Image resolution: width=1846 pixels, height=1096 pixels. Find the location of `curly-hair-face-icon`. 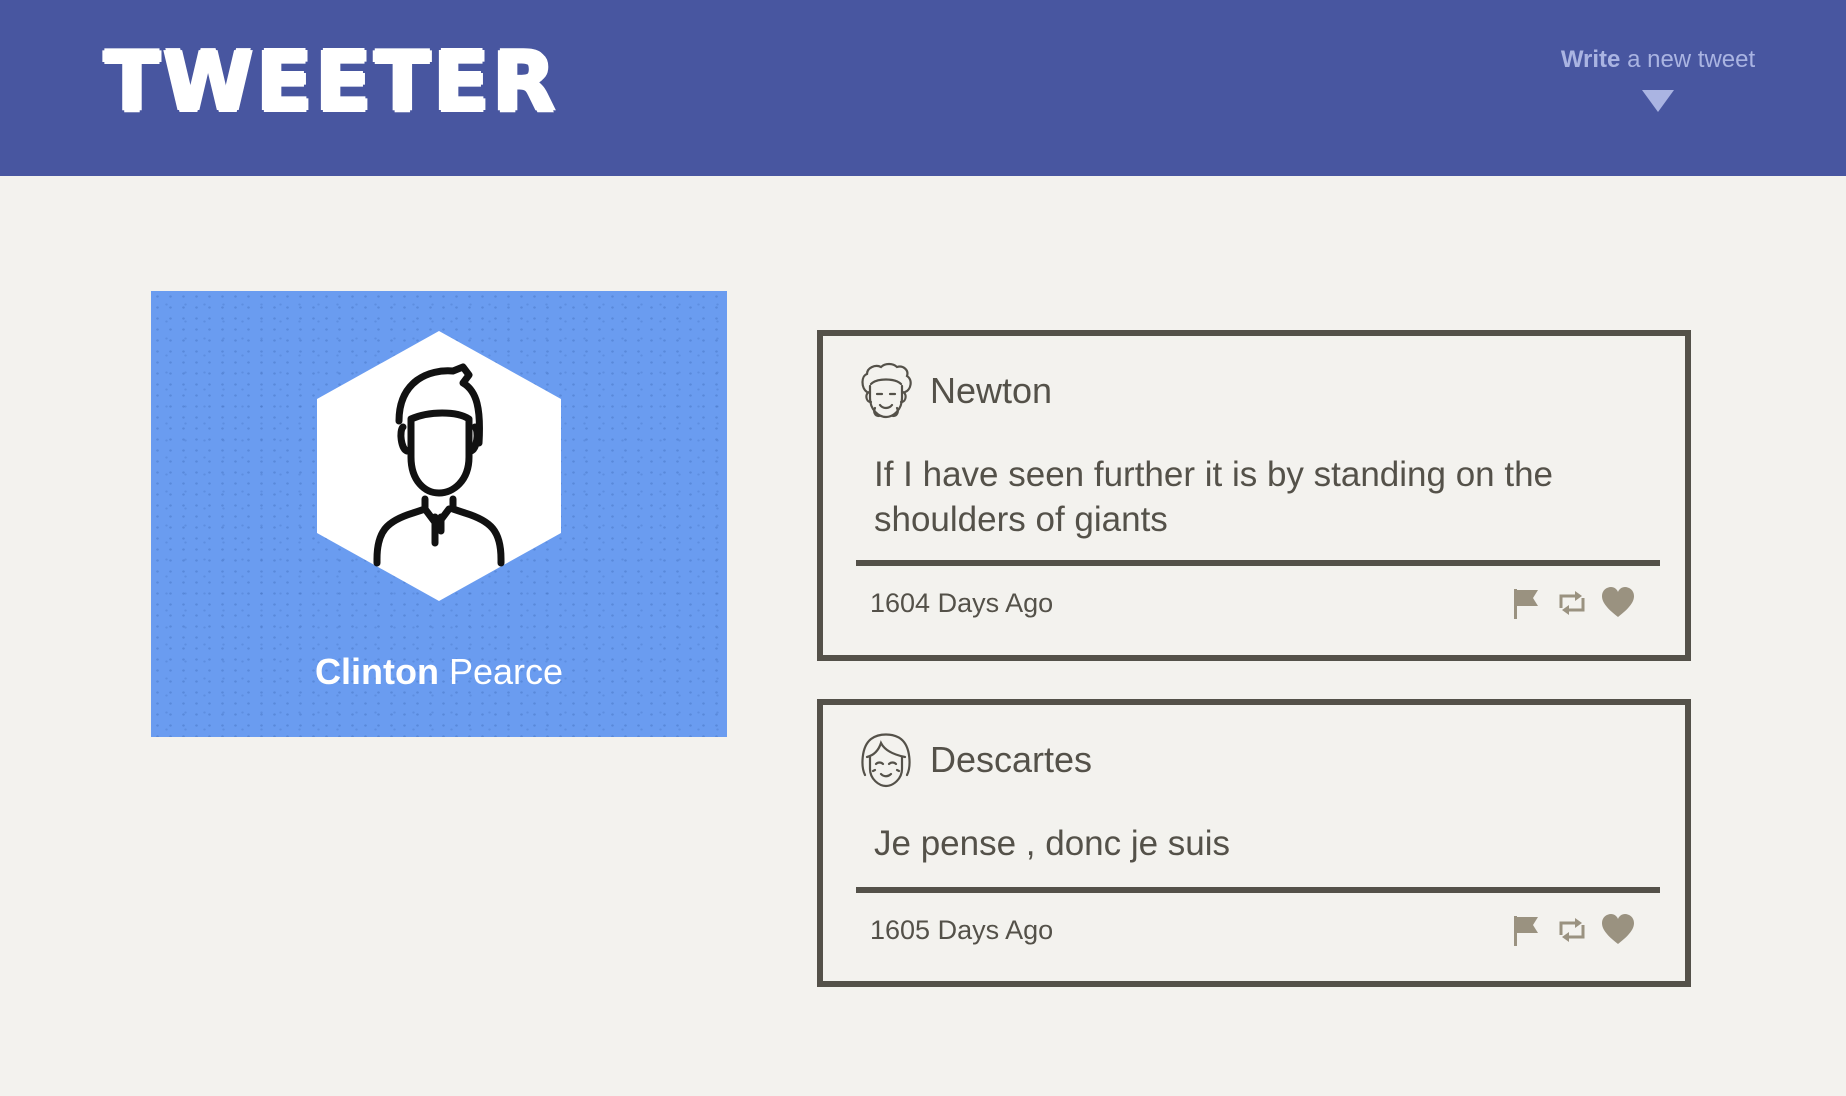

curly-hair-face-icon is located at coordinates (886, 391).